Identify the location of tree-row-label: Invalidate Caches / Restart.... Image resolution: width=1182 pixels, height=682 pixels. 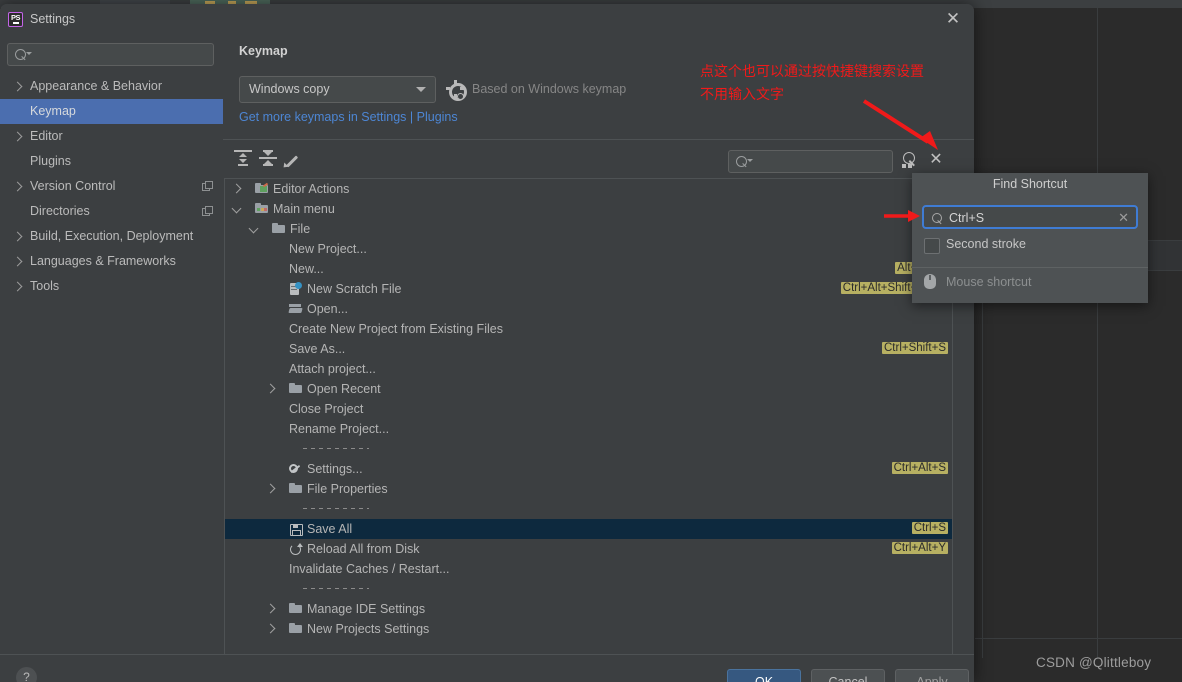
(369, 569).